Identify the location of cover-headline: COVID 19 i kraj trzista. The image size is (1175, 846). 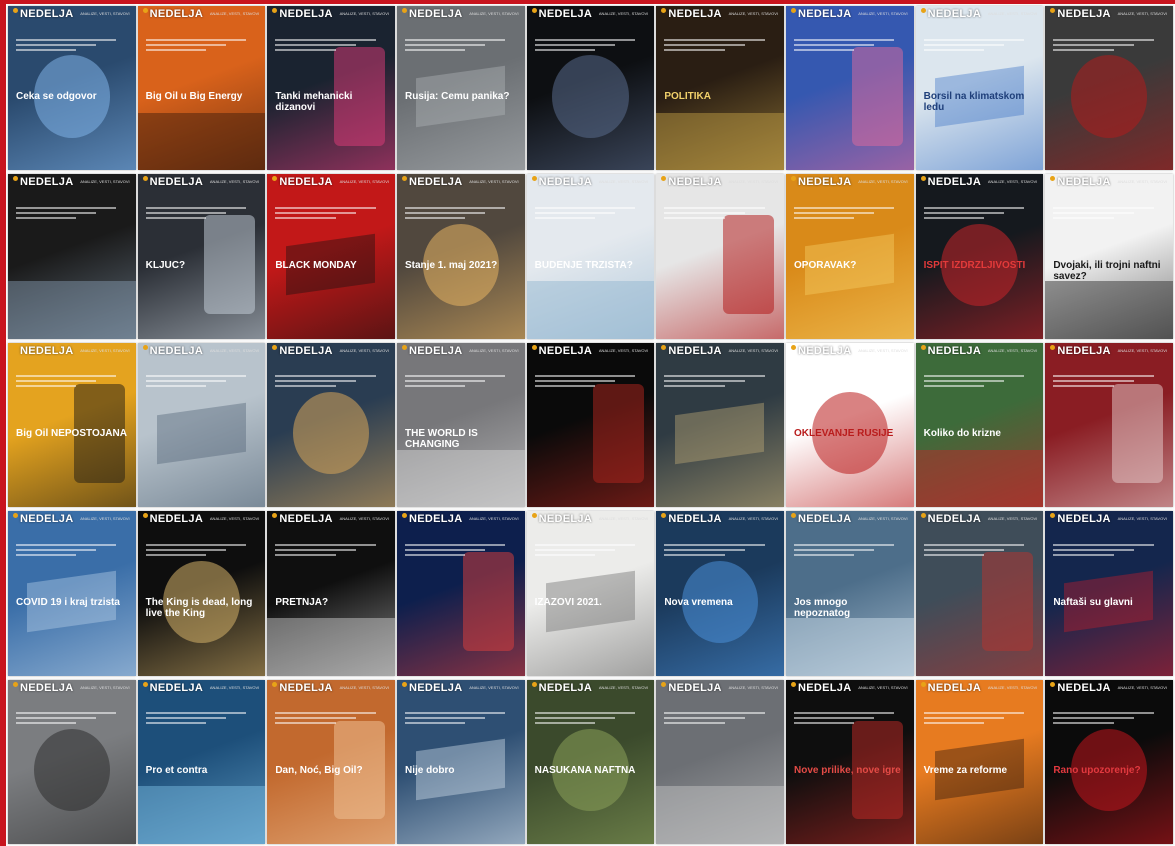
(68, 602).